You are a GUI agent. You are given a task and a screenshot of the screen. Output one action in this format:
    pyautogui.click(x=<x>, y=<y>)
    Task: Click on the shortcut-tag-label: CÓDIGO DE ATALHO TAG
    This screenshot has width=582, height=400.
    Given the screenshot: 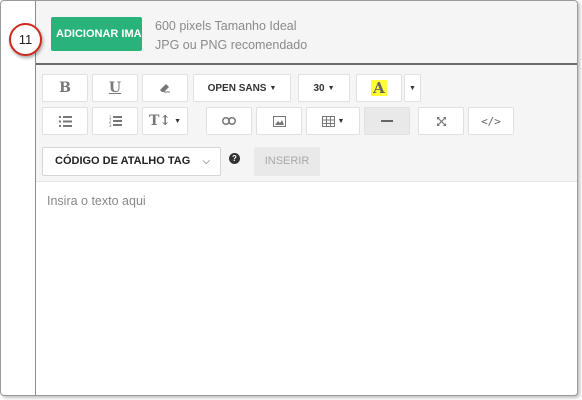 What is the action you would take?
    pyautogui.click(x=123, y=161)
    